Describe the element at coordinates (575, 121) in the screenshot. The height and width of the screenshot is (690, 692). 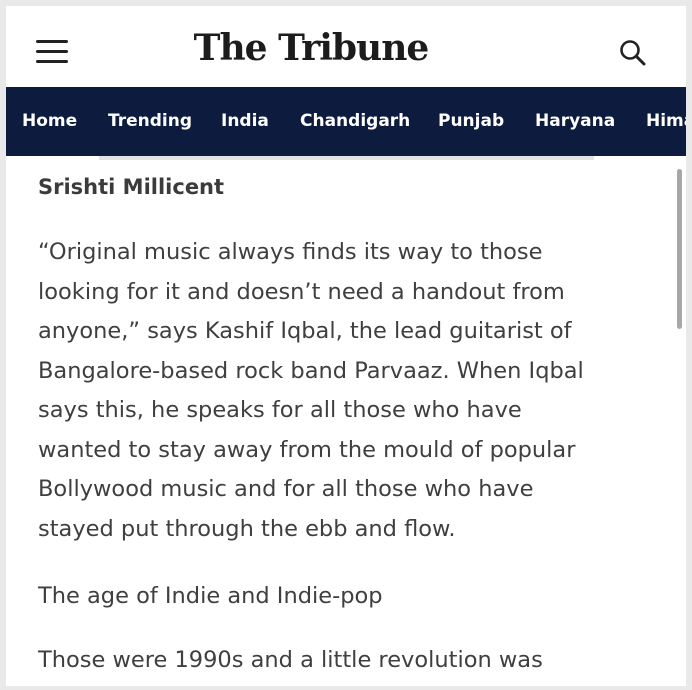
I see `nav-item-haryana: Haryana` at that location.